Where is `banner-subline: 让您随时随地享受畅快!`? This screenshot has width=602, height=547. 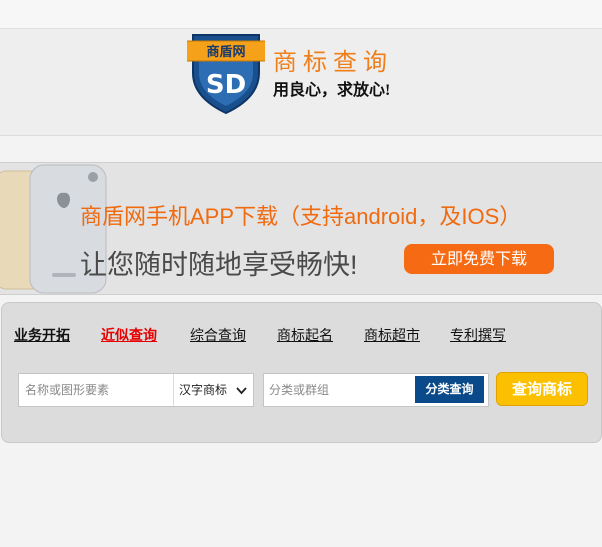
banner-subline: 让您随时随地享受畅快! is located at coordinates (219, 265).